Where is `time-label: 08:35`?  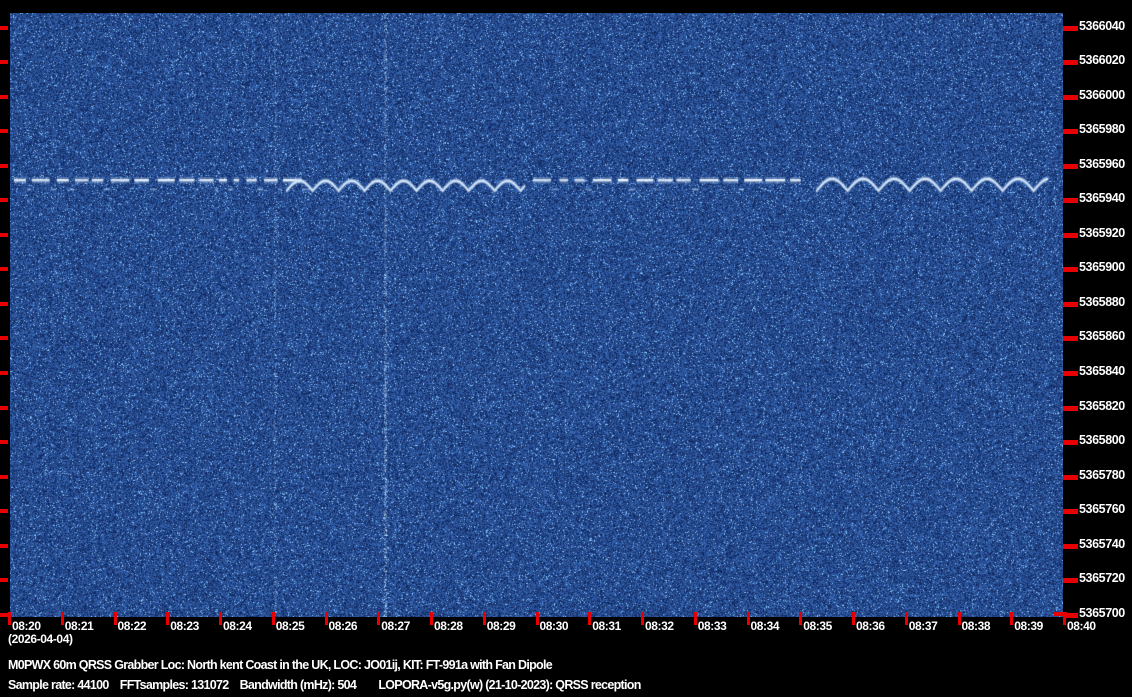
time-label: 08:35 is located at coordinates (817, 626).